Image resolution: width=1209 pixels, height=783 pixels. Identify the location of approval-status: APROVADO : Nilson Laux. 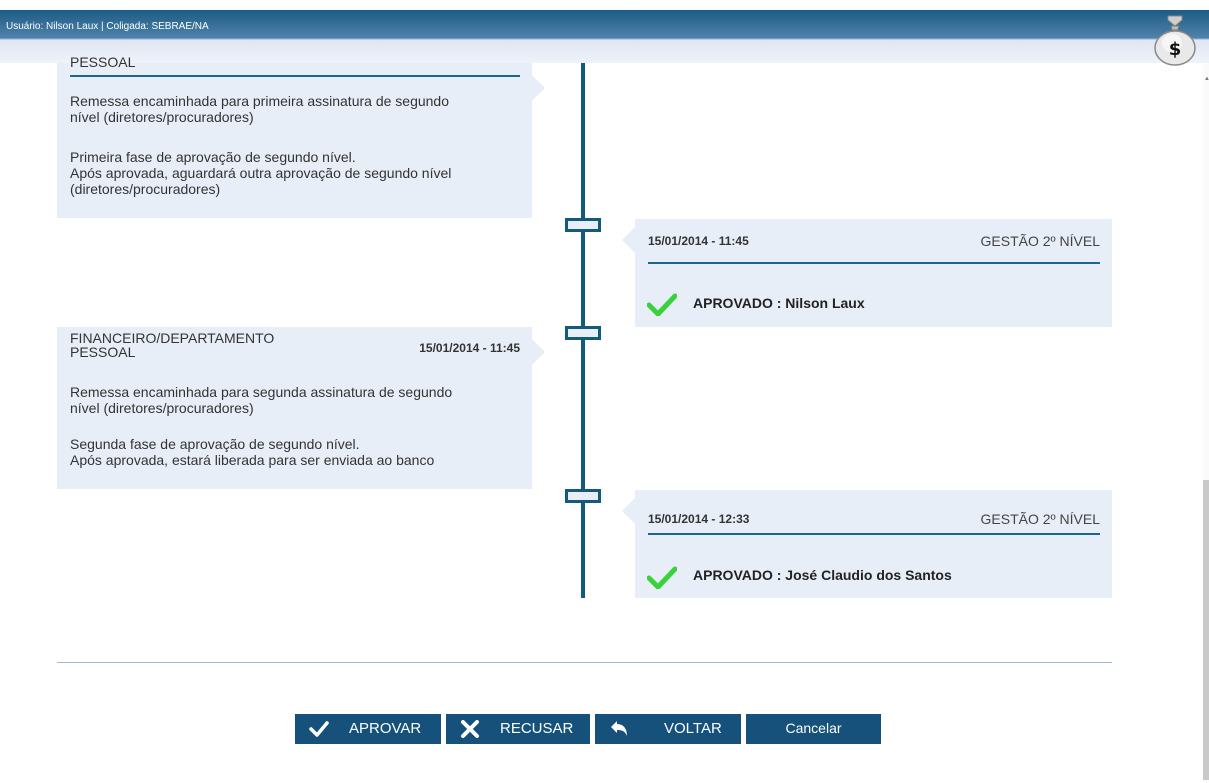
(779, 303).